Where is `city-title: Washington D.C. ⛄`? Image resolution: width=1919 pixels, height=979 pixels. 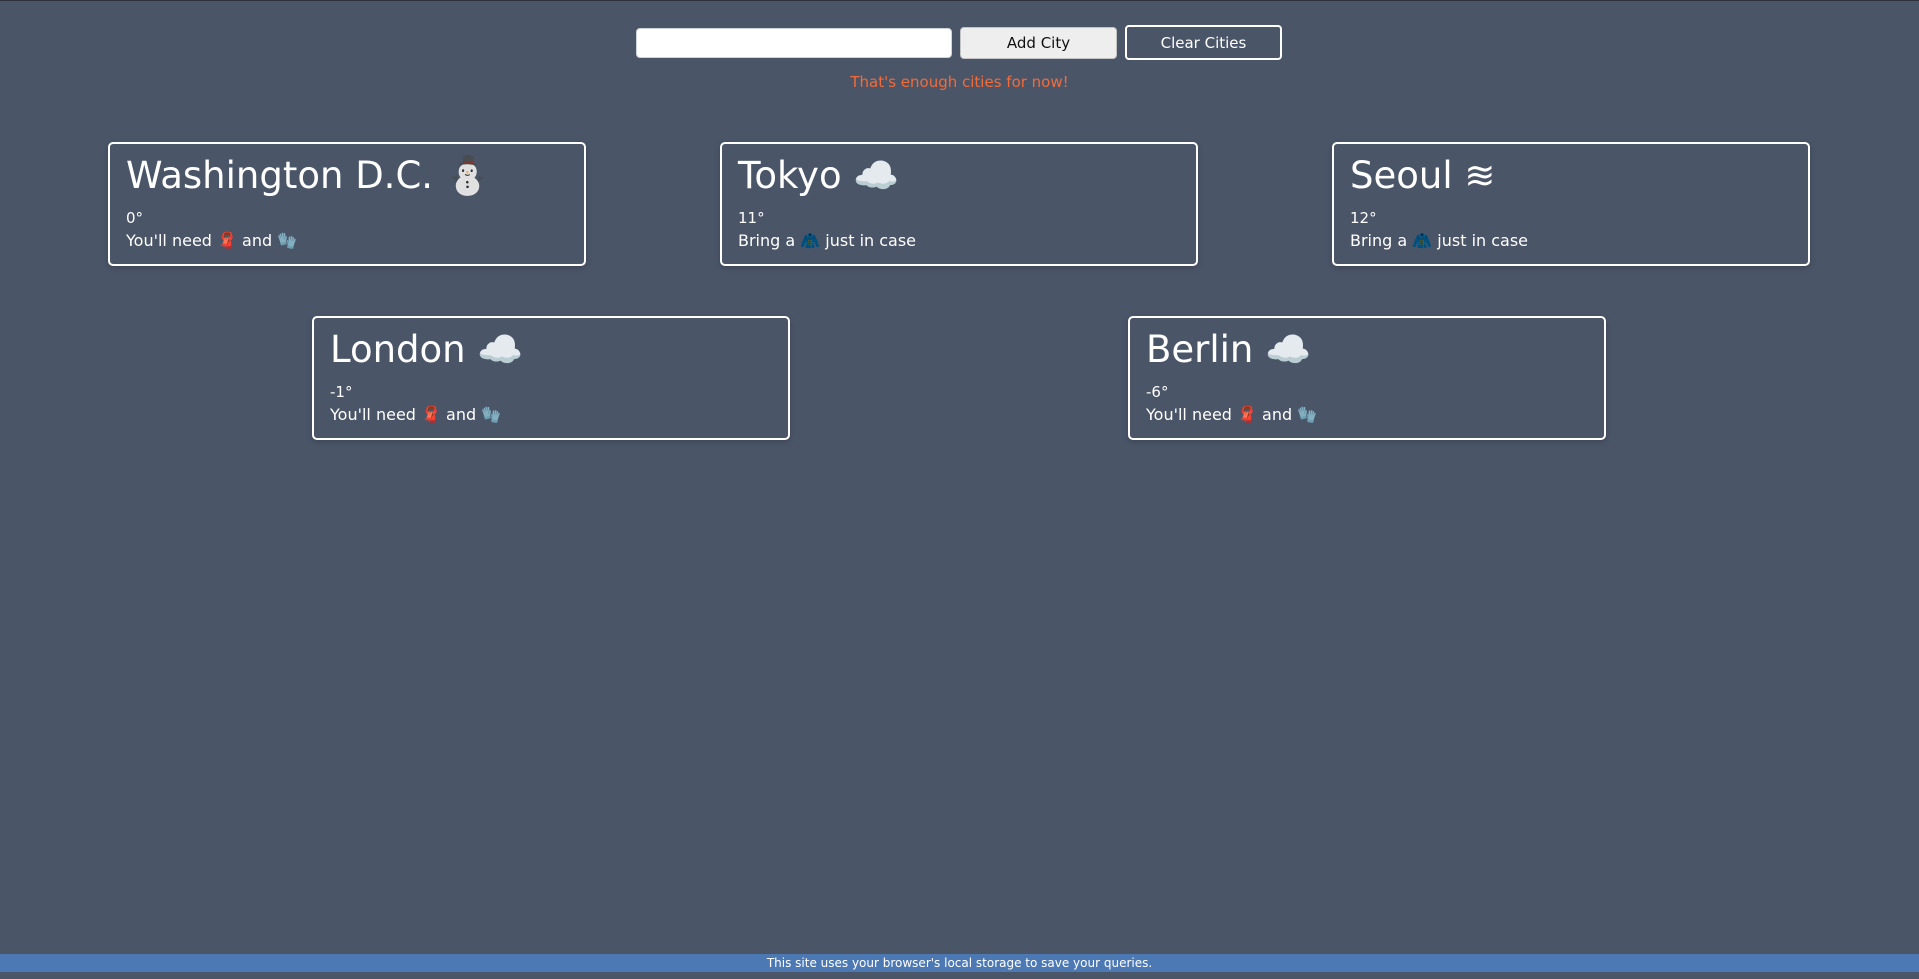
city-title: Washington D.C. ⛄ is located at coordinates (308, 175).